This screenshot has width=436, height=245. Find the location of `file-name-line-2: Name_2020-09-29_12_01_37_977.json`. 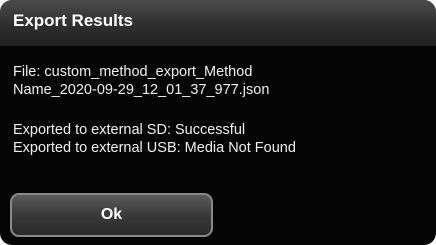

file-name-line-2: Name_2020-09-29_12_01_37_977.json is located at coordinates (141, 90).